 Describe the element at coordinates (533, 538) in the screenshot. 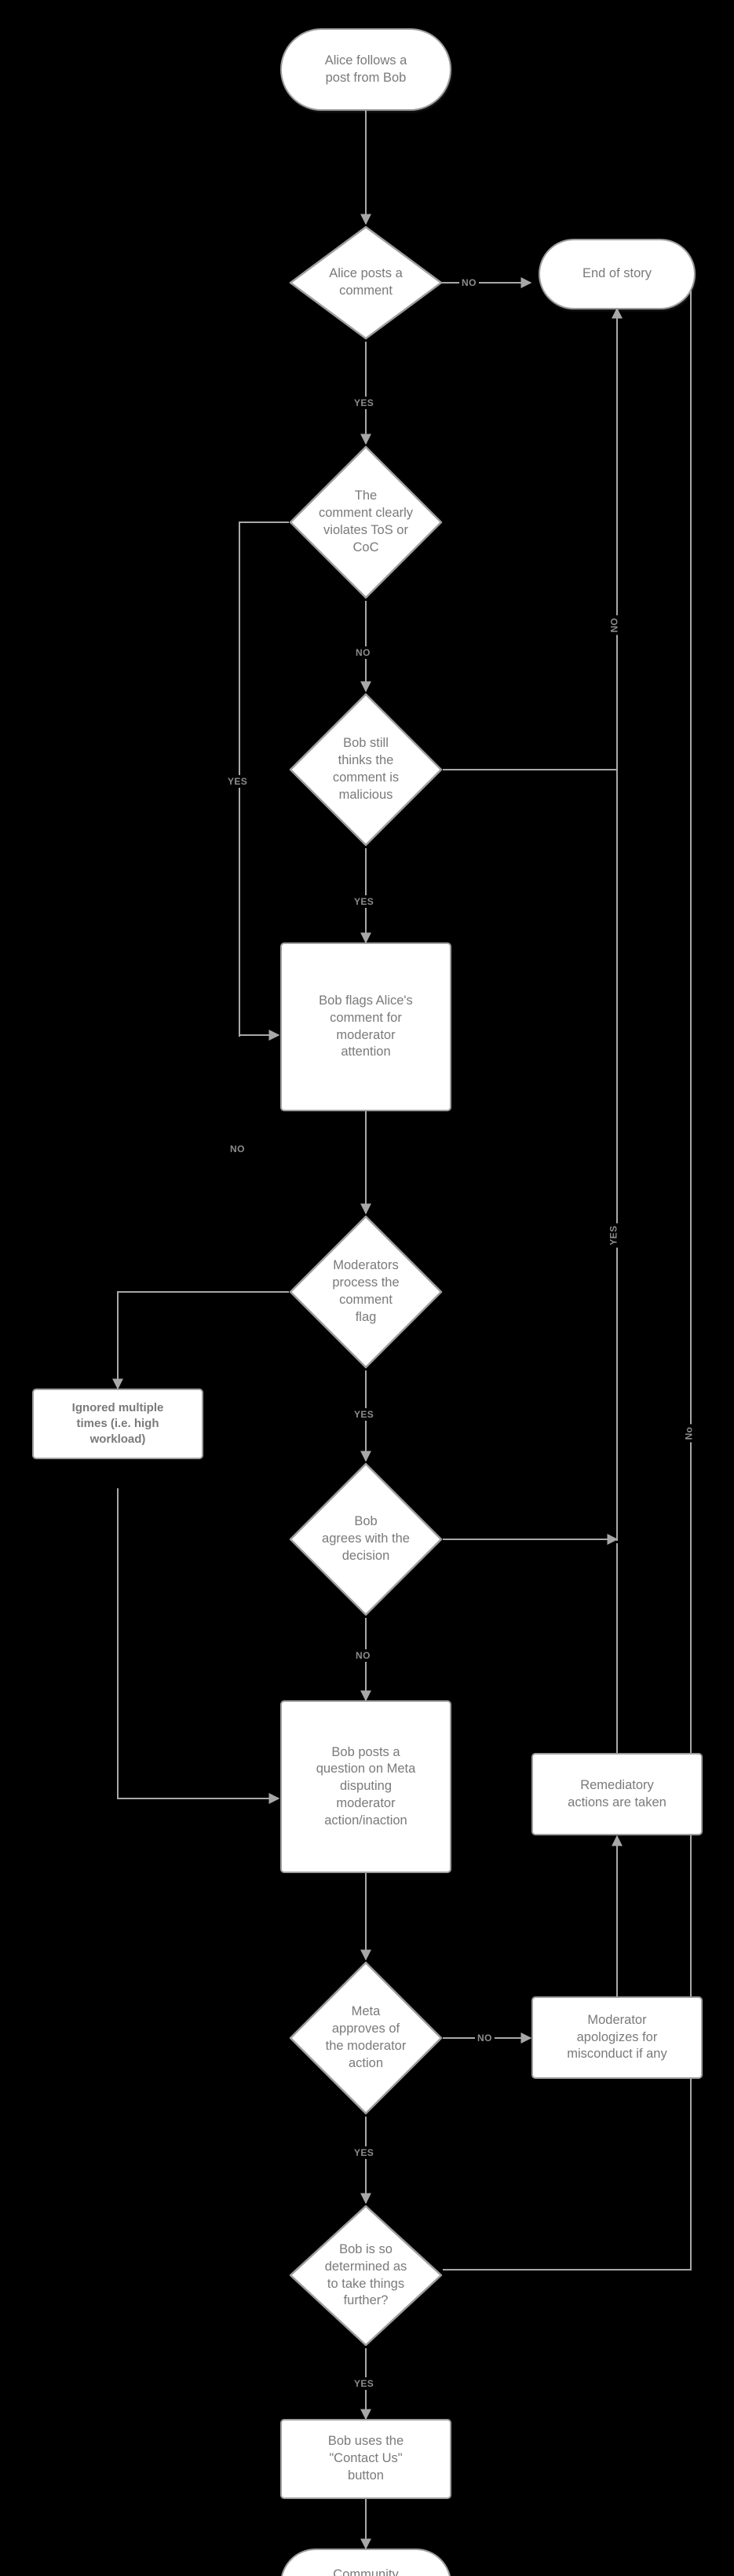

I see `edge-n5-no` at that location.